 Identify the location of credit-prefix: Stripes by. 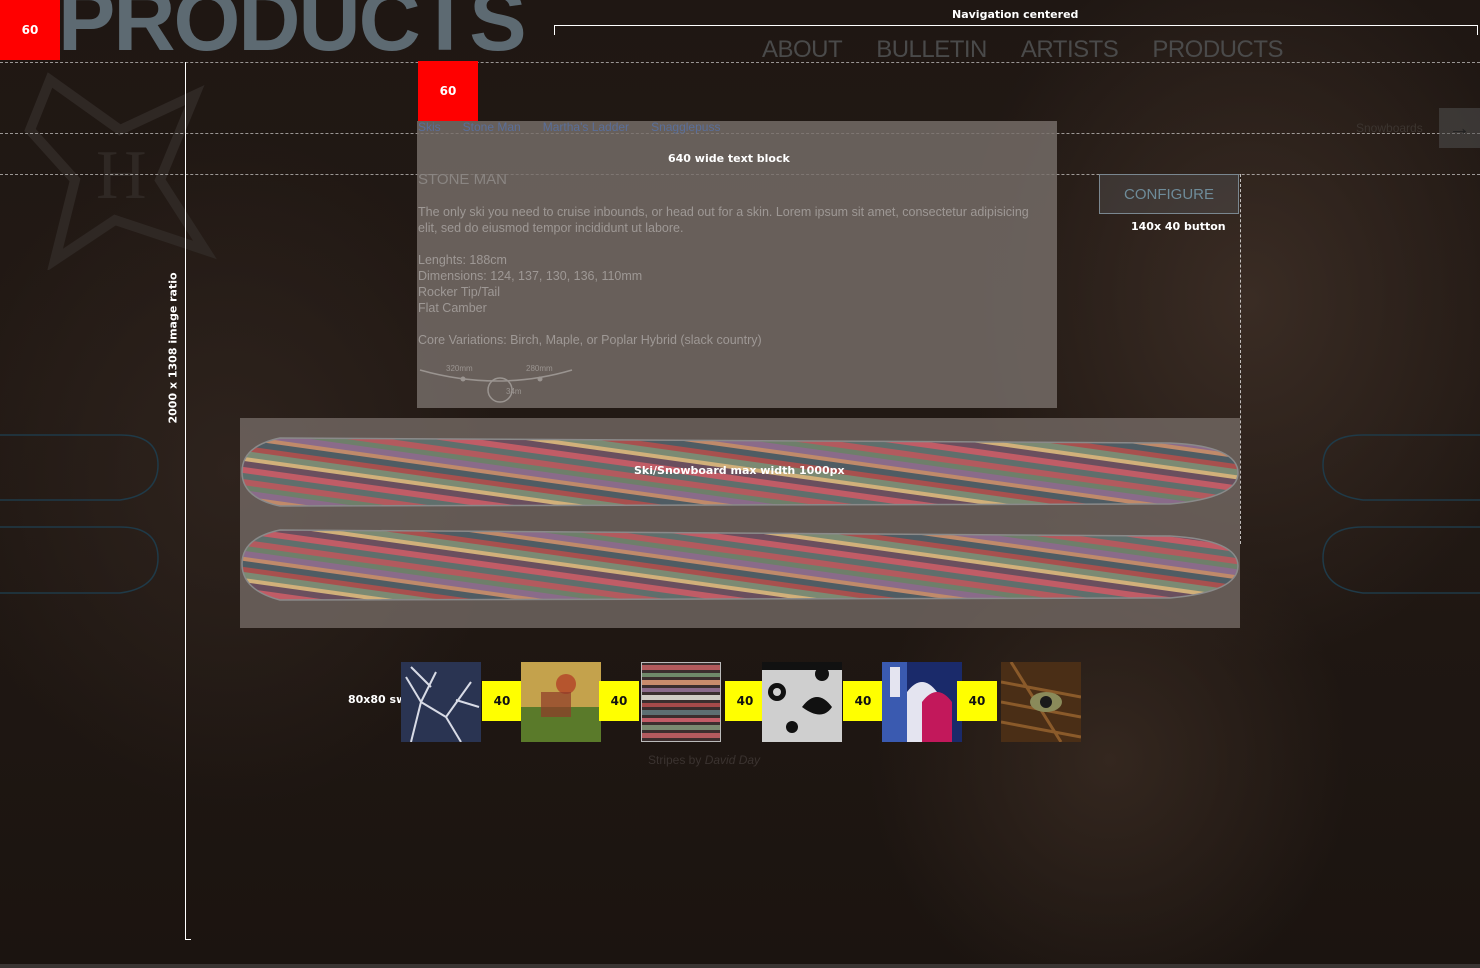
(675, 760).